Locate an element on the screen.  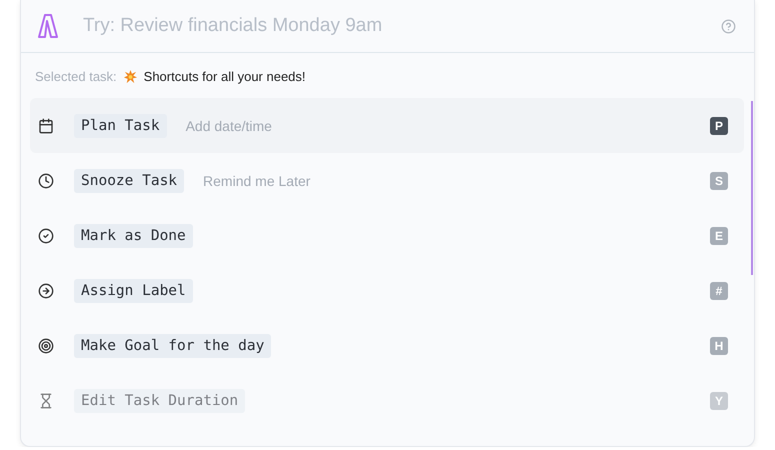
arrow-circle-icon is located at coordinates (46, 290).